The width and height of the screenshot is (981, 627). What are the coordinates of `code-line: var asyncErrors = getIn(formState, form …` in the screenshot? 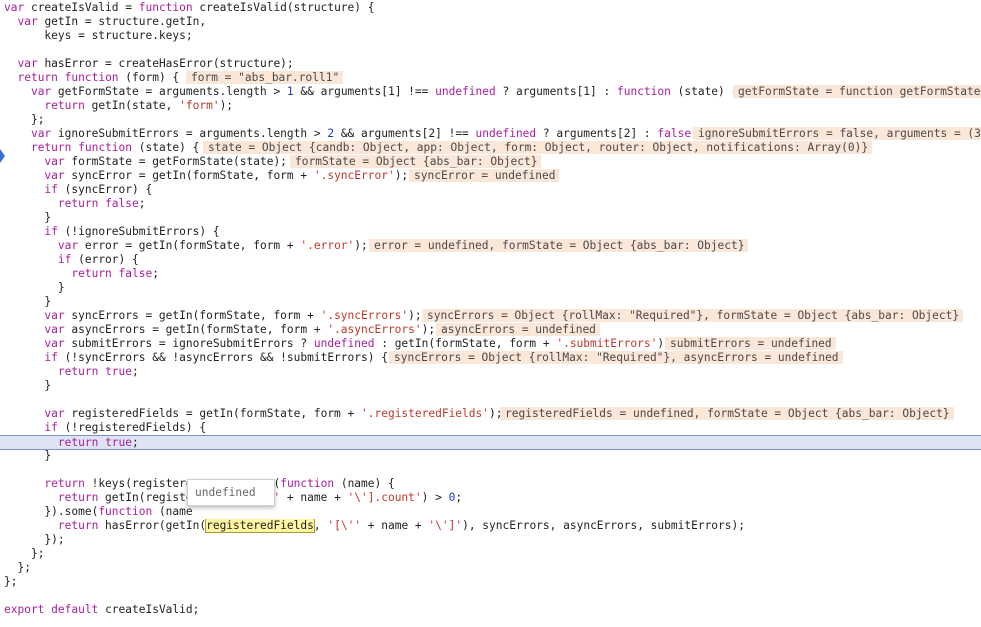 It's located at (490, 330).